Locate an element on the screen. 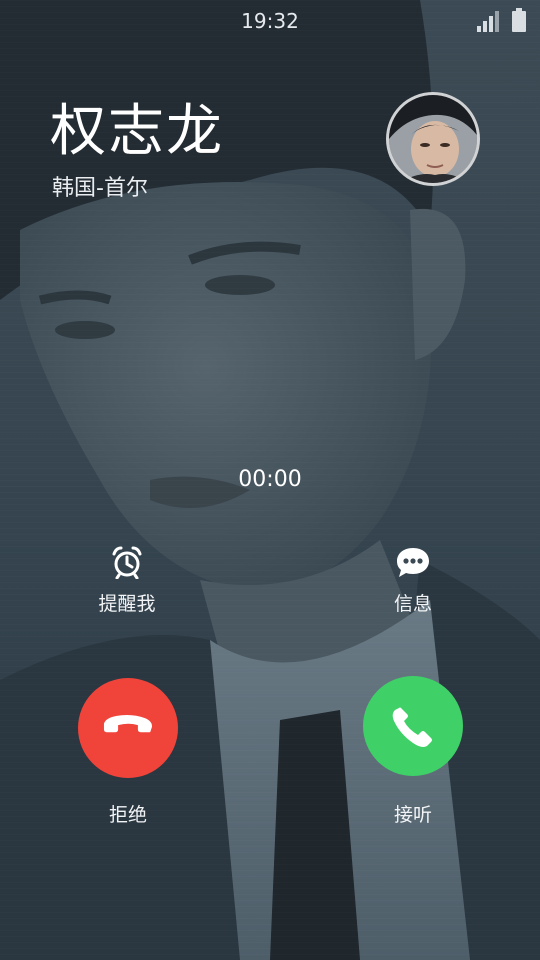 The height and width of the screenshot is (960, 540). hang-up-icon is located at coordinates (128, 723).